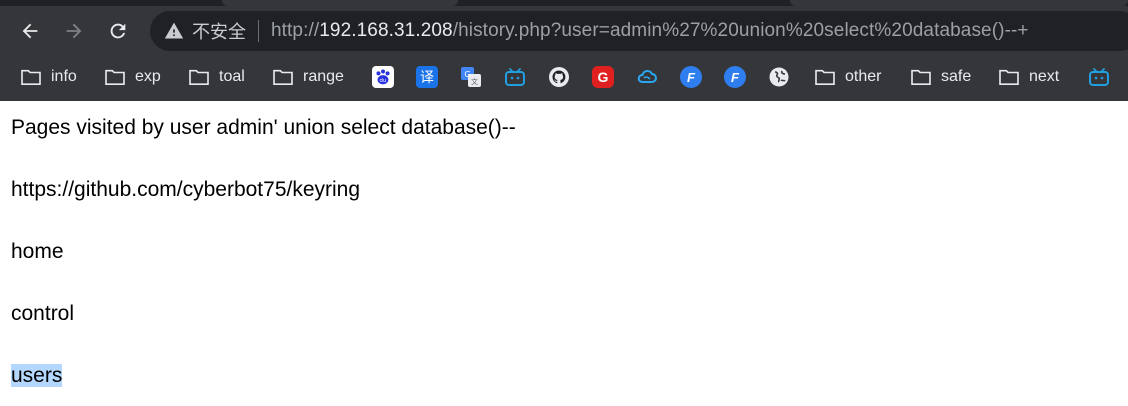 Image resolution: width=1128 pixels, height=406 pixels. I want to click on security-label: 不安全, so click(219, 31).